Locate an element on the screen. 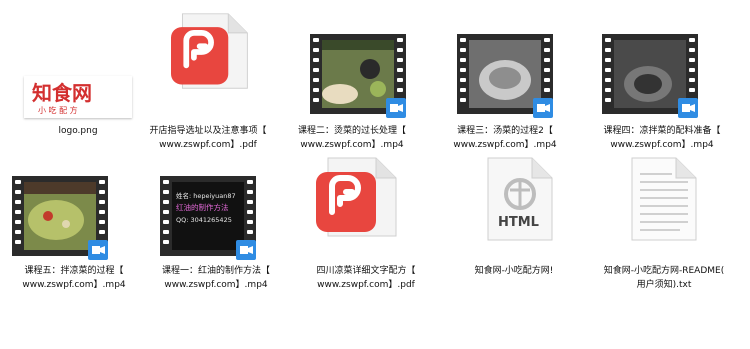 This screenshot has width=750, height=349. video-icon: 姓名: hepeiyuan87 红油的制作方法 QQ: 3041265425 is located at coordinates (208, 218).